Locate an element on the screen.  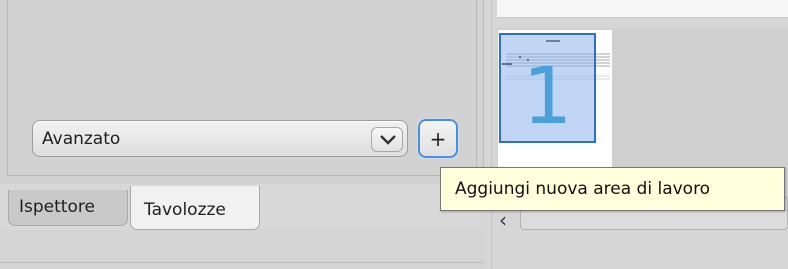
visible-area-frame: 1 is located at coordinates (547, 88).